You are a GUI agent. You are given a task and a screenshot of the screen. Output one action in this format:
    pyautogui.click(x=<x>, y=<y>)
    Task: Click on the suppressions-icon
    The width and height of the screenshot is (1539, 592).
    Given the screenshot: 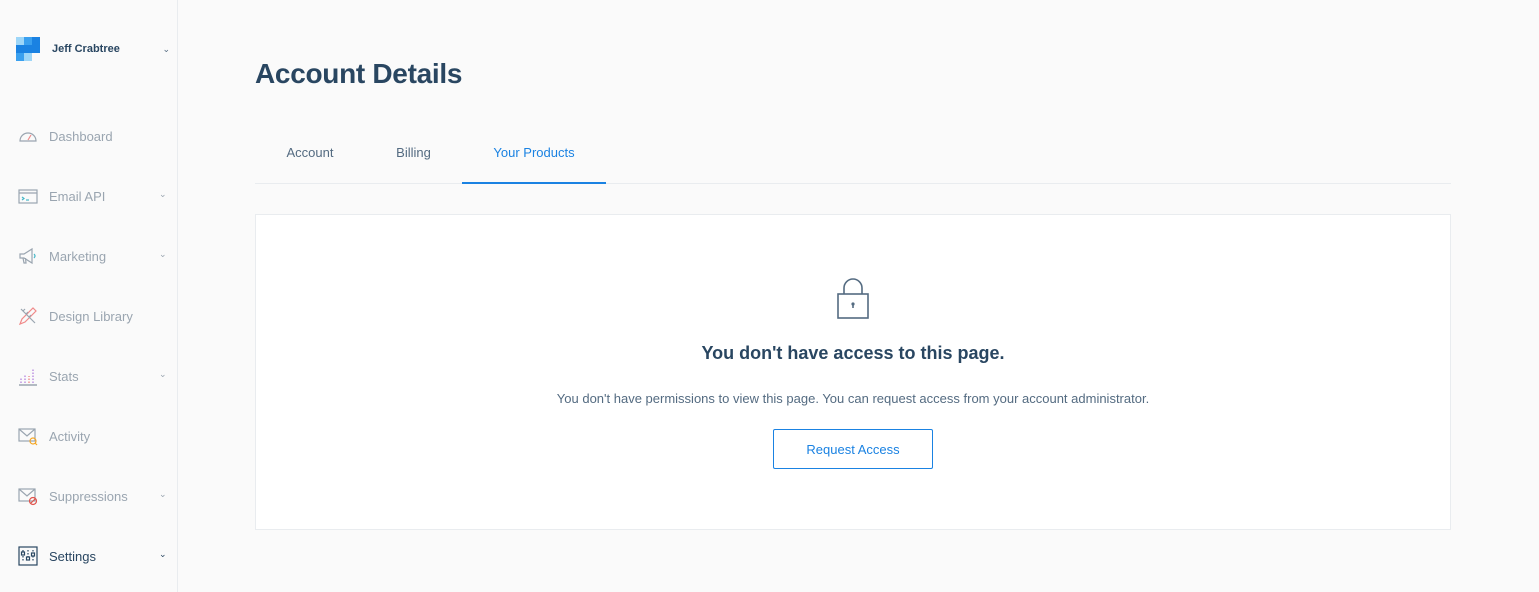 What is the action you would take?
    pyautogui.click(x=28, y=497)
    